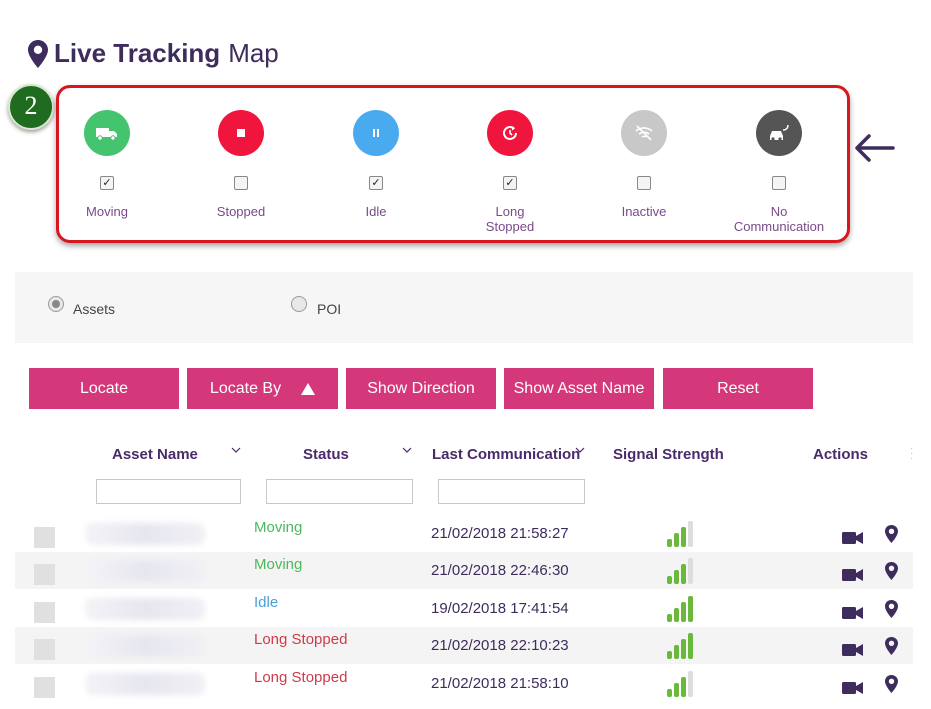  I want to click on table-row: Long Stopped 21/02/2018 22:10:23, so click(464, 645).